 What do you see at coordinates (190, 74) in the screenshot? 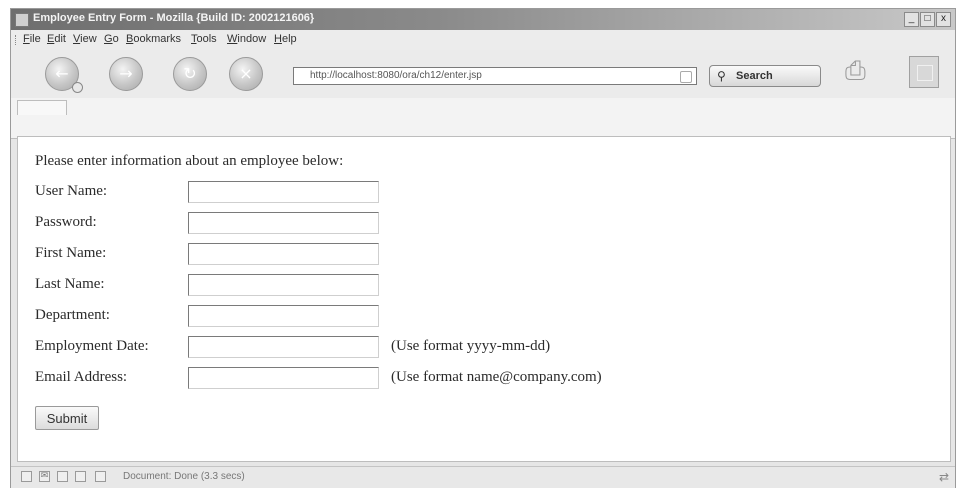
I see `reload-icon: ↻` at bounding box center [190, 74].